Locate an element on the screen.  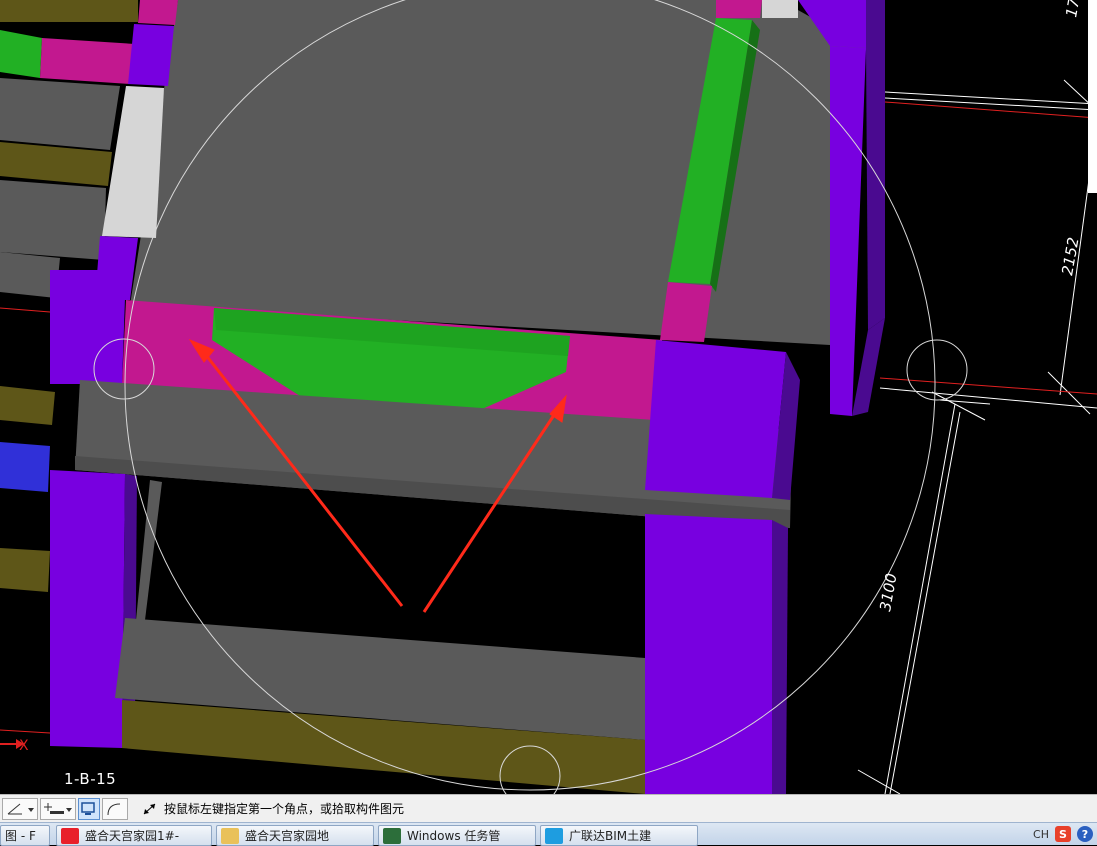
taskbar-label: 广联达BIM土建 is located at coordinates (610, 836).